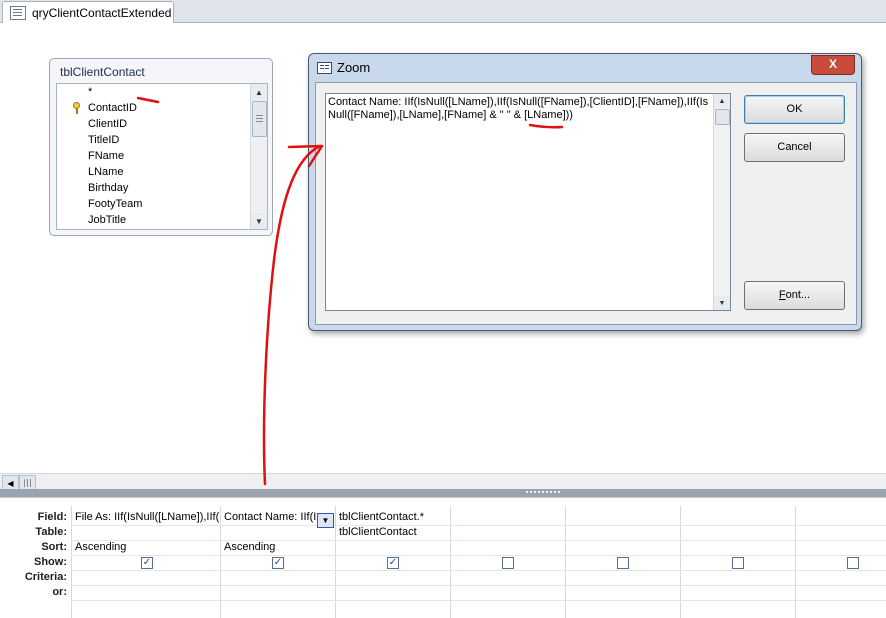  What do you see at coordinates (88, 140) in the screenshot?
I see `field-item-titleid: TitleID` at bounding box center [88, 140].